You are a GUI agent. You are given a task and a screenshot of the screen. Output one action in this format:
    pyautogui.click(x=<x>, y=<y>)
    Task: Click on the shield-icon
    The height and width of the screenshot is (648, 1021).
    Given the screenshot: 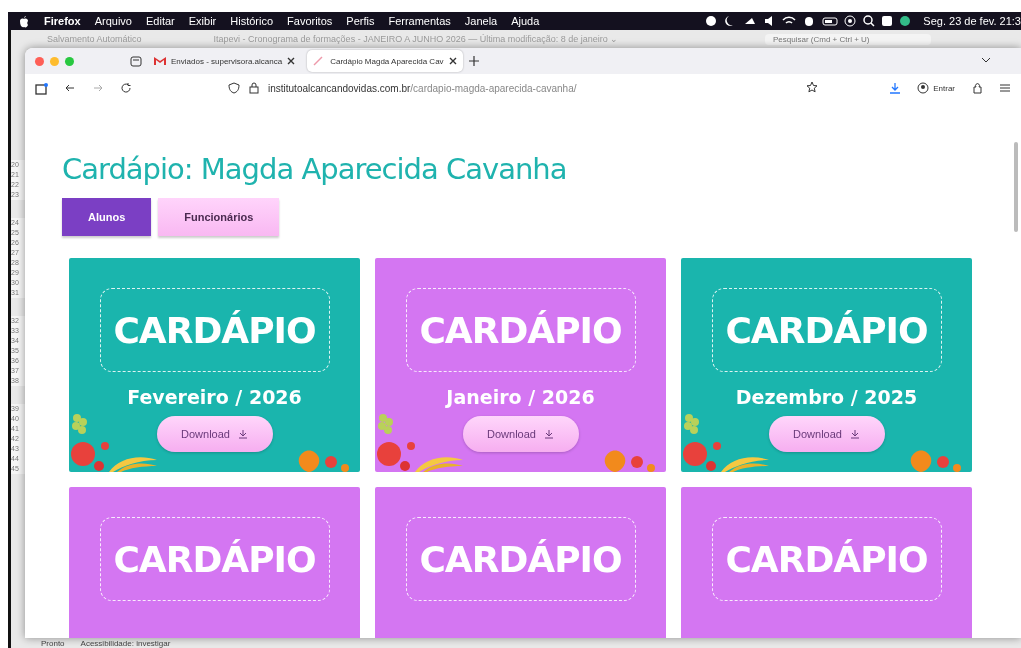 What is the action you would take?
    pyautogui.click(x=234, y=88)
    